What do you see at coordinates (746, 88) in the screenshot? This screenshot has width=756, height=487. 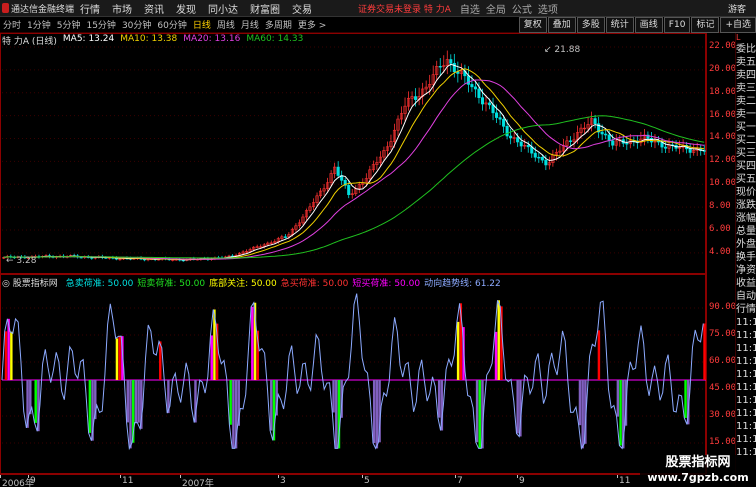 I see `side-panel-item: 卖三` at bounding box center [746, 88].